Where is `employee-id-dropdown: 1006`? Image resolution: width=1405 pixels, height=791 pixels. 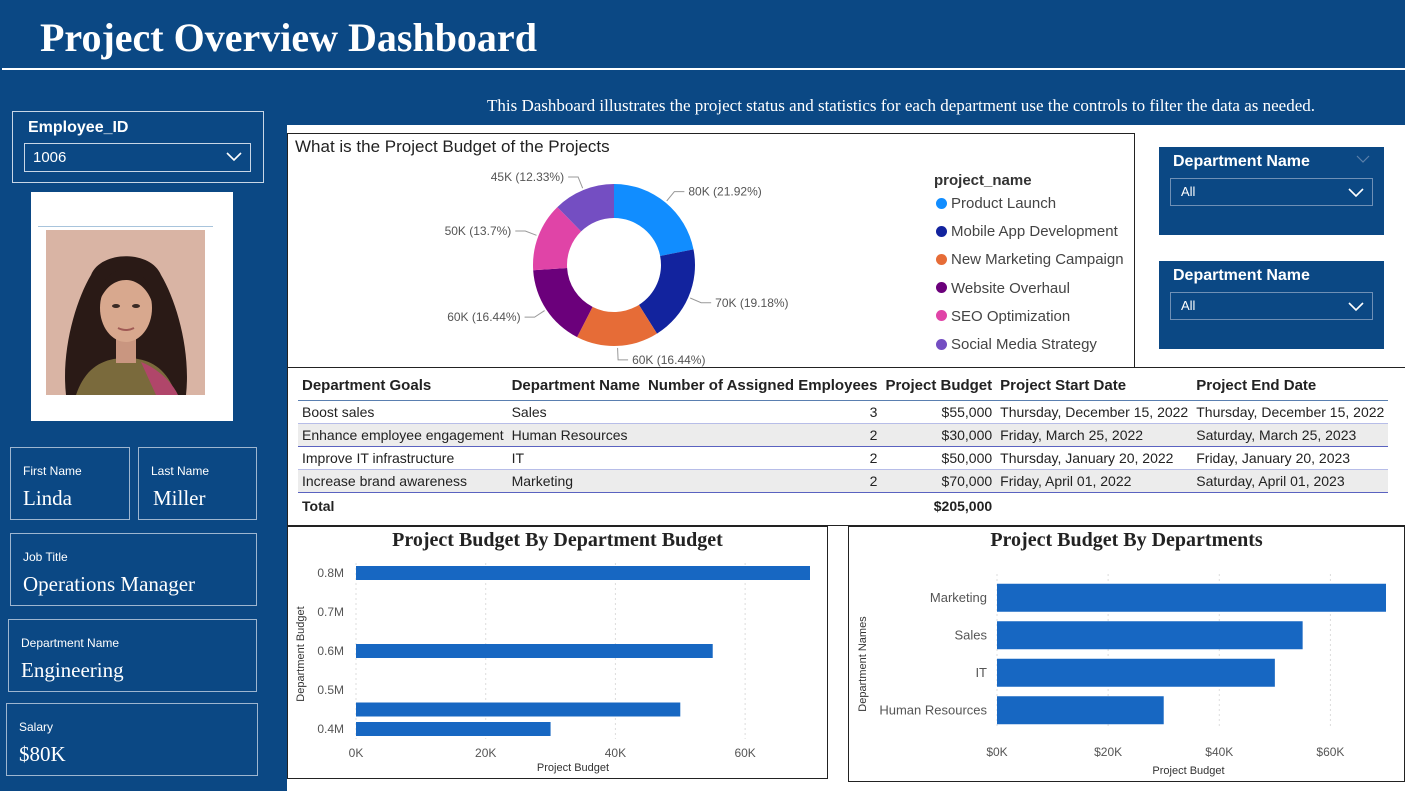 employee-id-dropdown: 1006 is located at coordinates (137, 157).